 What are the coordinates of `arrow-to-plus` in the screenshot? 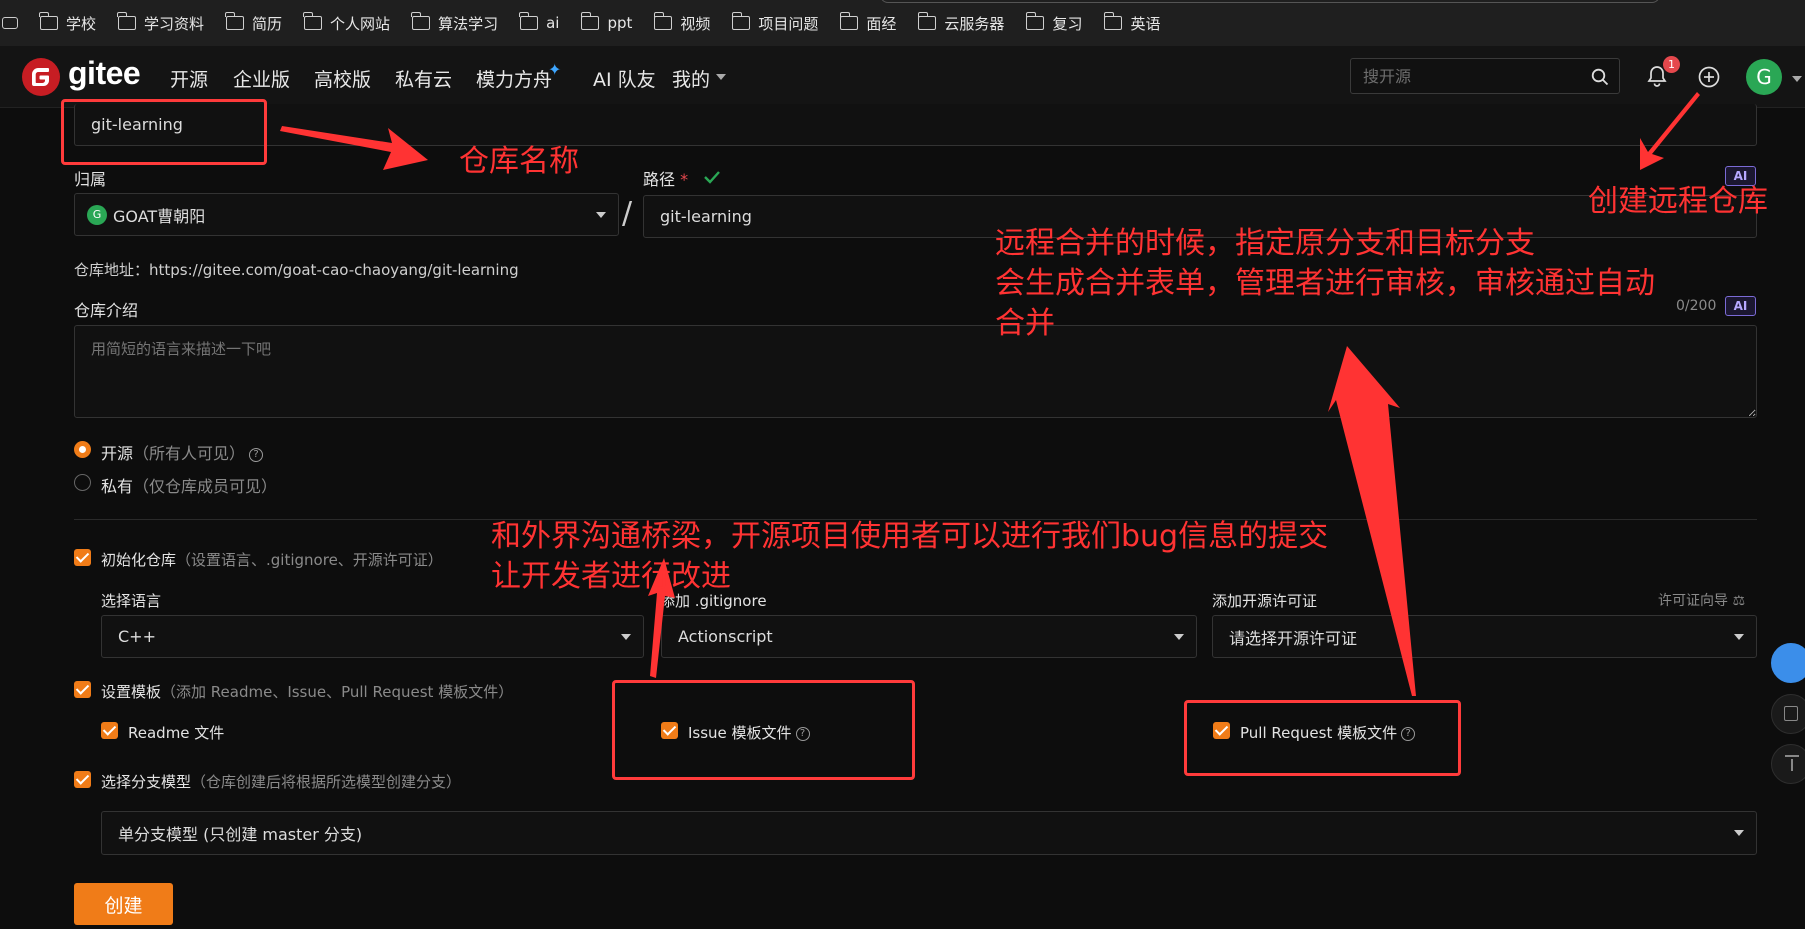 It's located at (1670, 131).